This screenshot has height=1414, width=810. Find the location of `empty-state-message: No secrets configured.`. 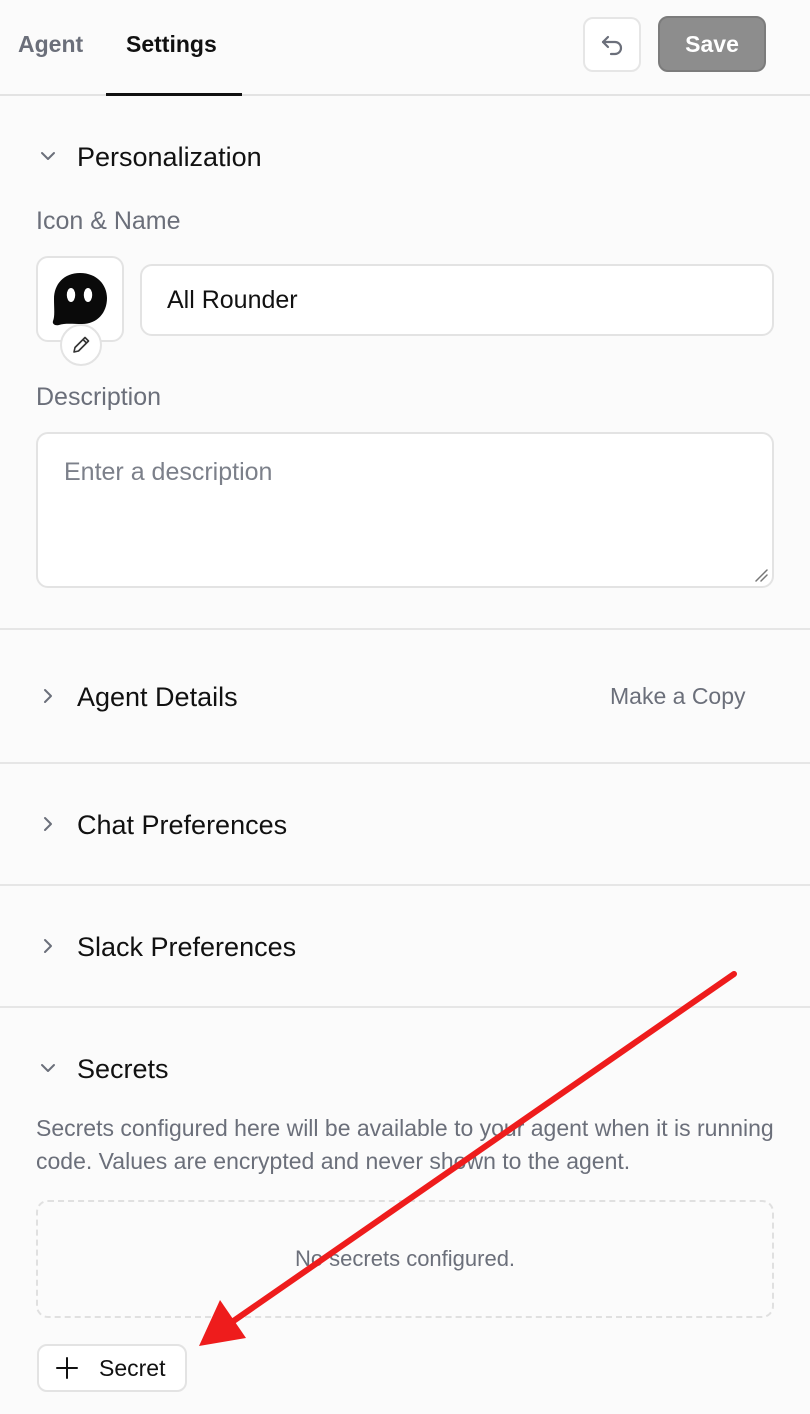

empty-state-message: No secrets configured. is located at coordinates (405, 1258).